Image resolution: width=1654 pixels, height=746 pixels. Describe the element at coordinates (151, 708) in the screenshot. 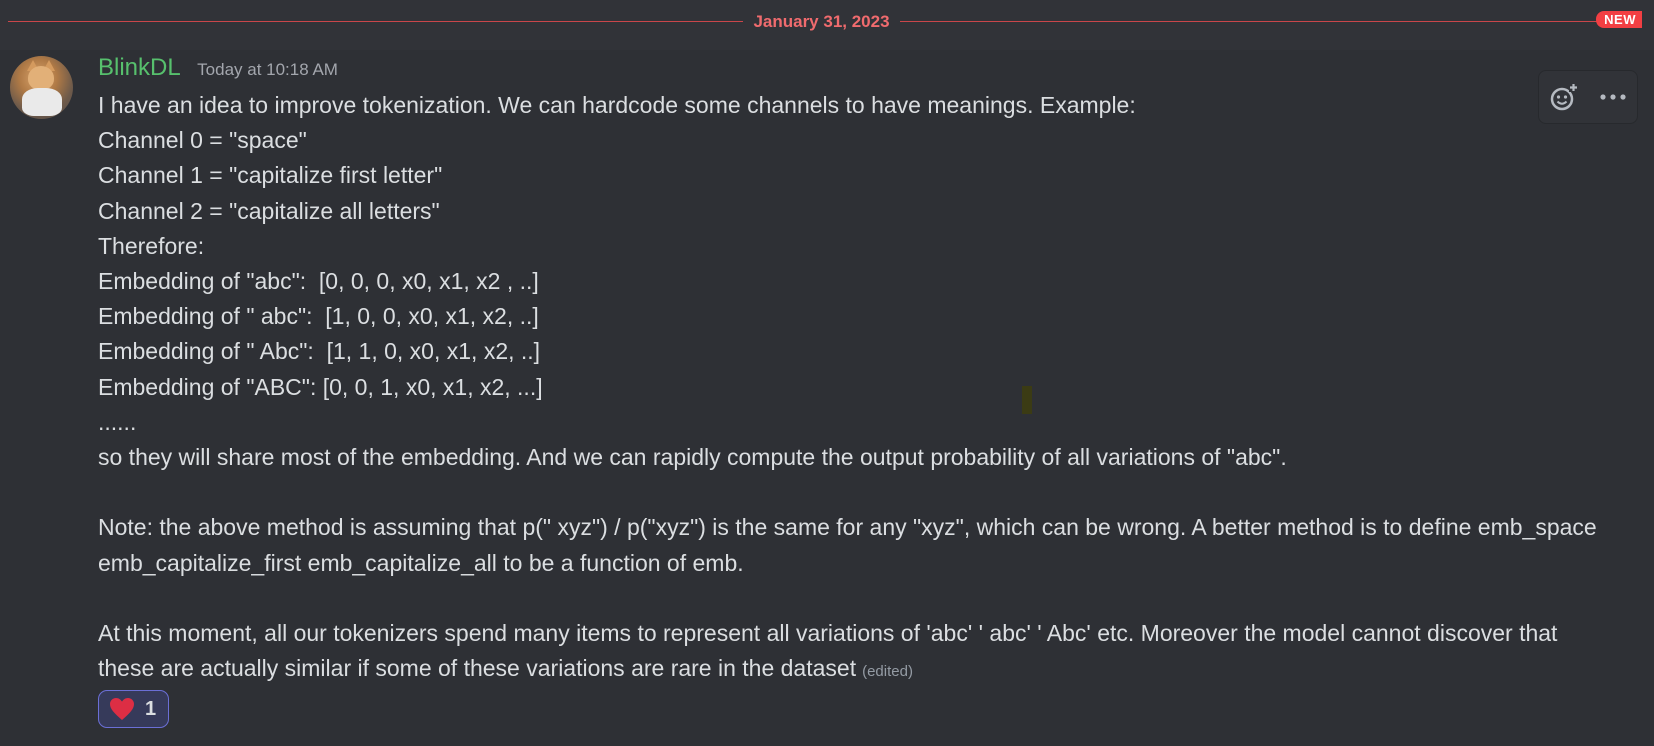

I see `reaction-count: 1` at that location.